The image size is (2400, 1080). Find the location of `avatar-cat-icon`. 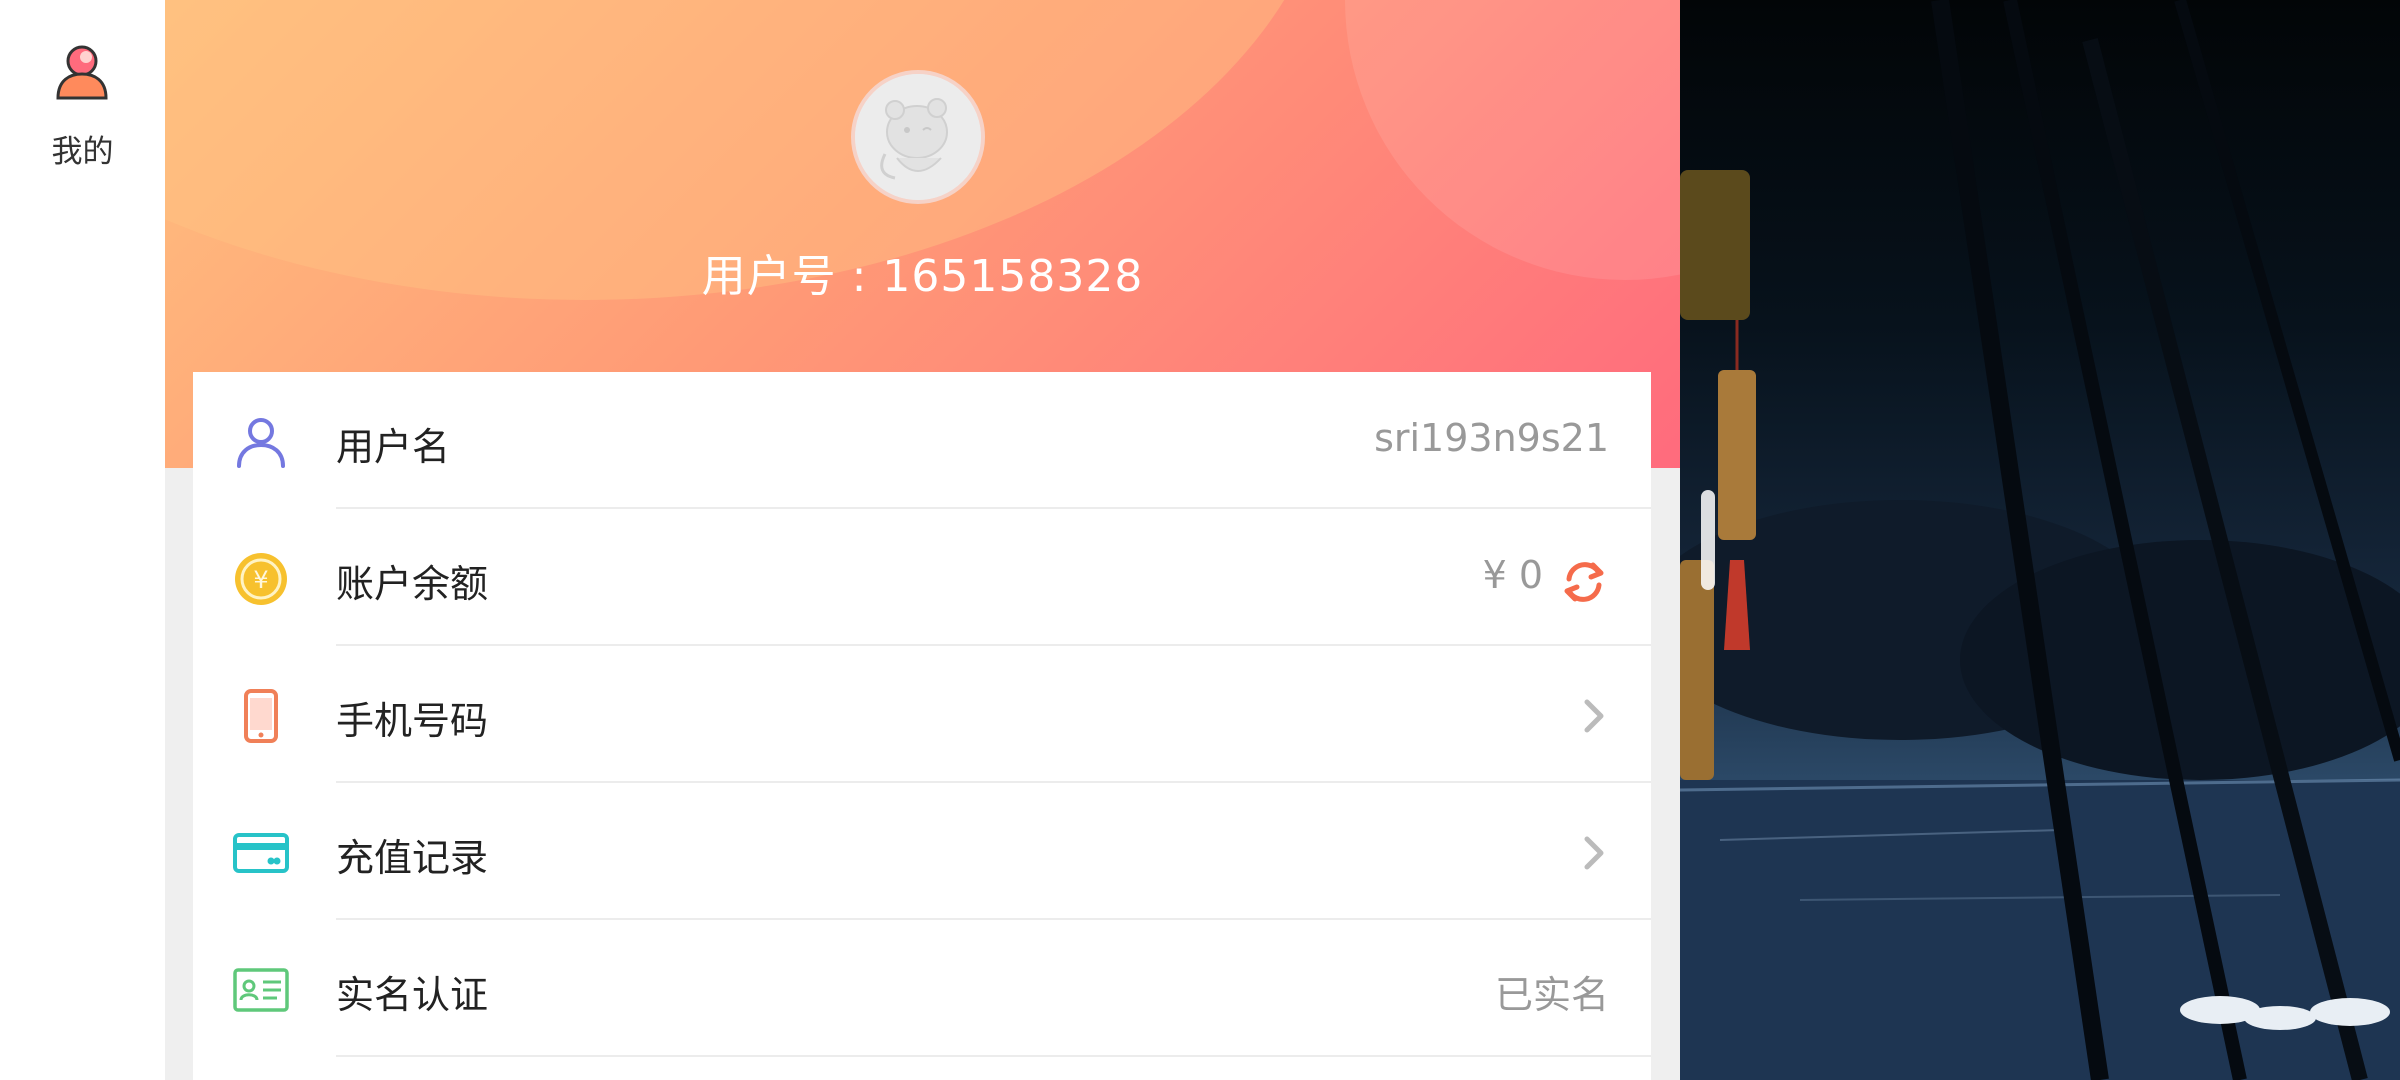

avatar-cat-icon is located at coordinates (918, 137).